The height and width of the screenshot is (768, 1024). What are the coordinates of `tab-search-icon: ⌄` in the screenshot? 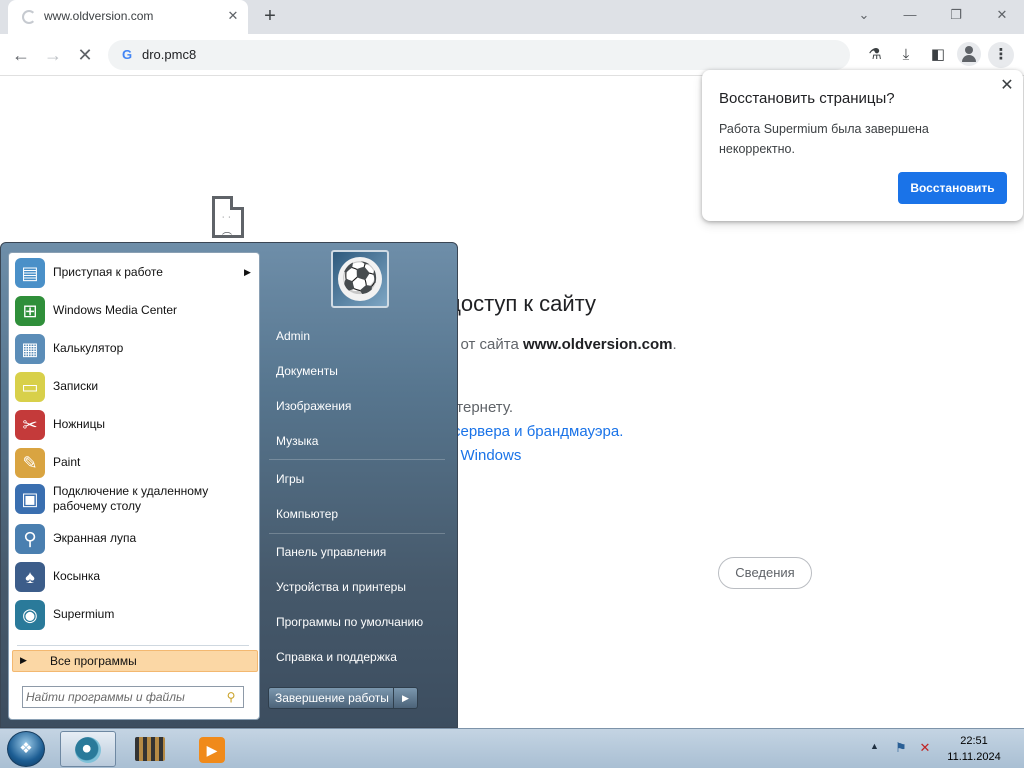 It's located at (864, 15).